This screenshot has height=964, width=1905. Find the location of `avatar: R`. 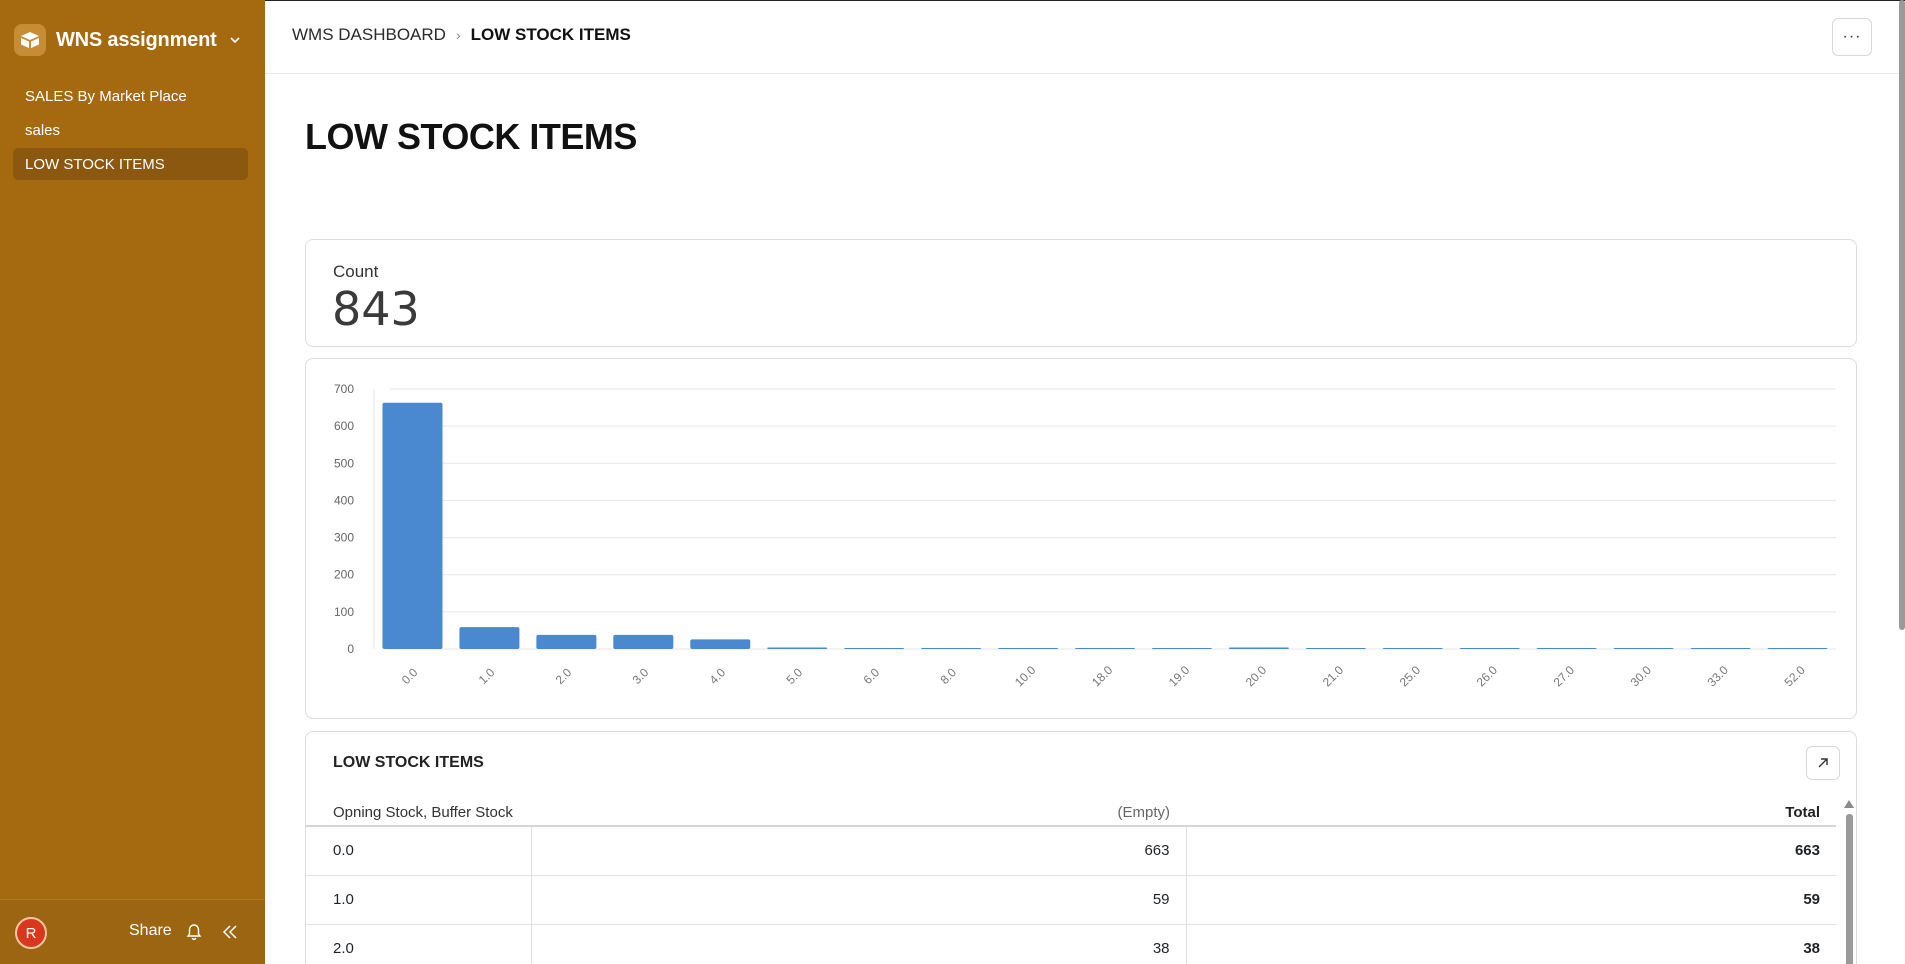

avatar: R is located at coordinates (31, 933).